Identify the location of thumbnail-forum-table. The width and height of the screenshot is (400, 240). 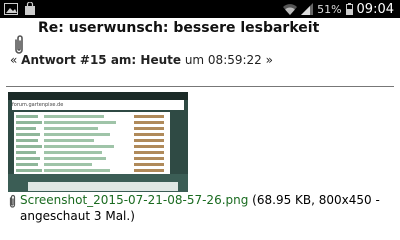
(92, 143).